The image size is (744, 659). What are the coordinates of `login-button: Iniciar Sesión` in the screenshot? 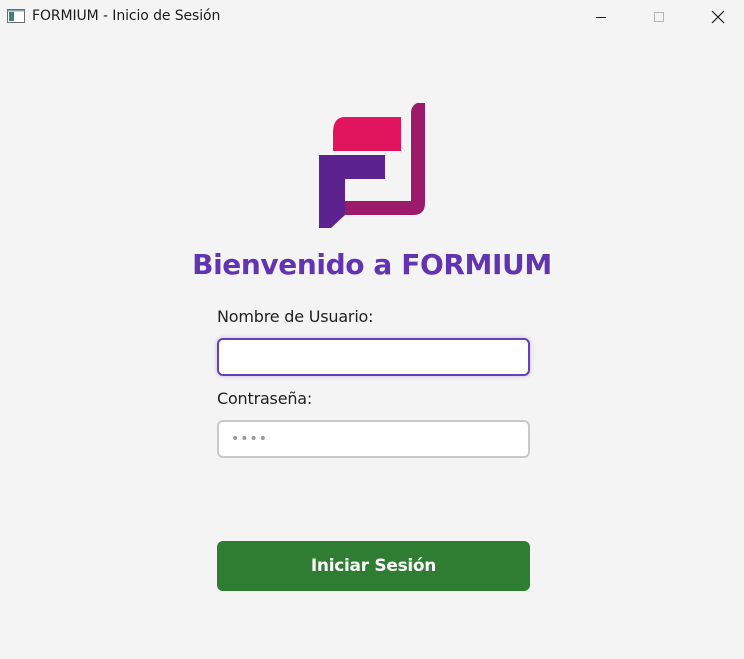 It's located at (373, 566).